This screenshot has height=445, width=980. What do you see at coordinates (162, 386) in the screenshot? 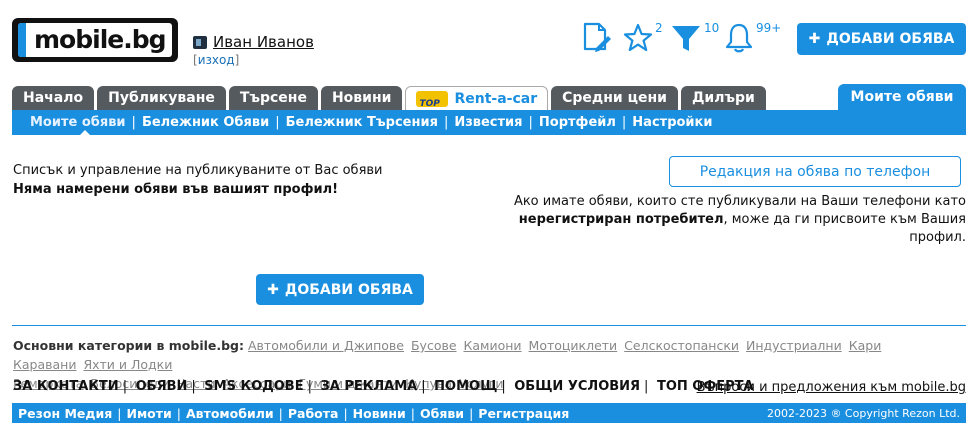
I see `footer-link-listings: ОБЯВИ` at bounding box center [162, 386].